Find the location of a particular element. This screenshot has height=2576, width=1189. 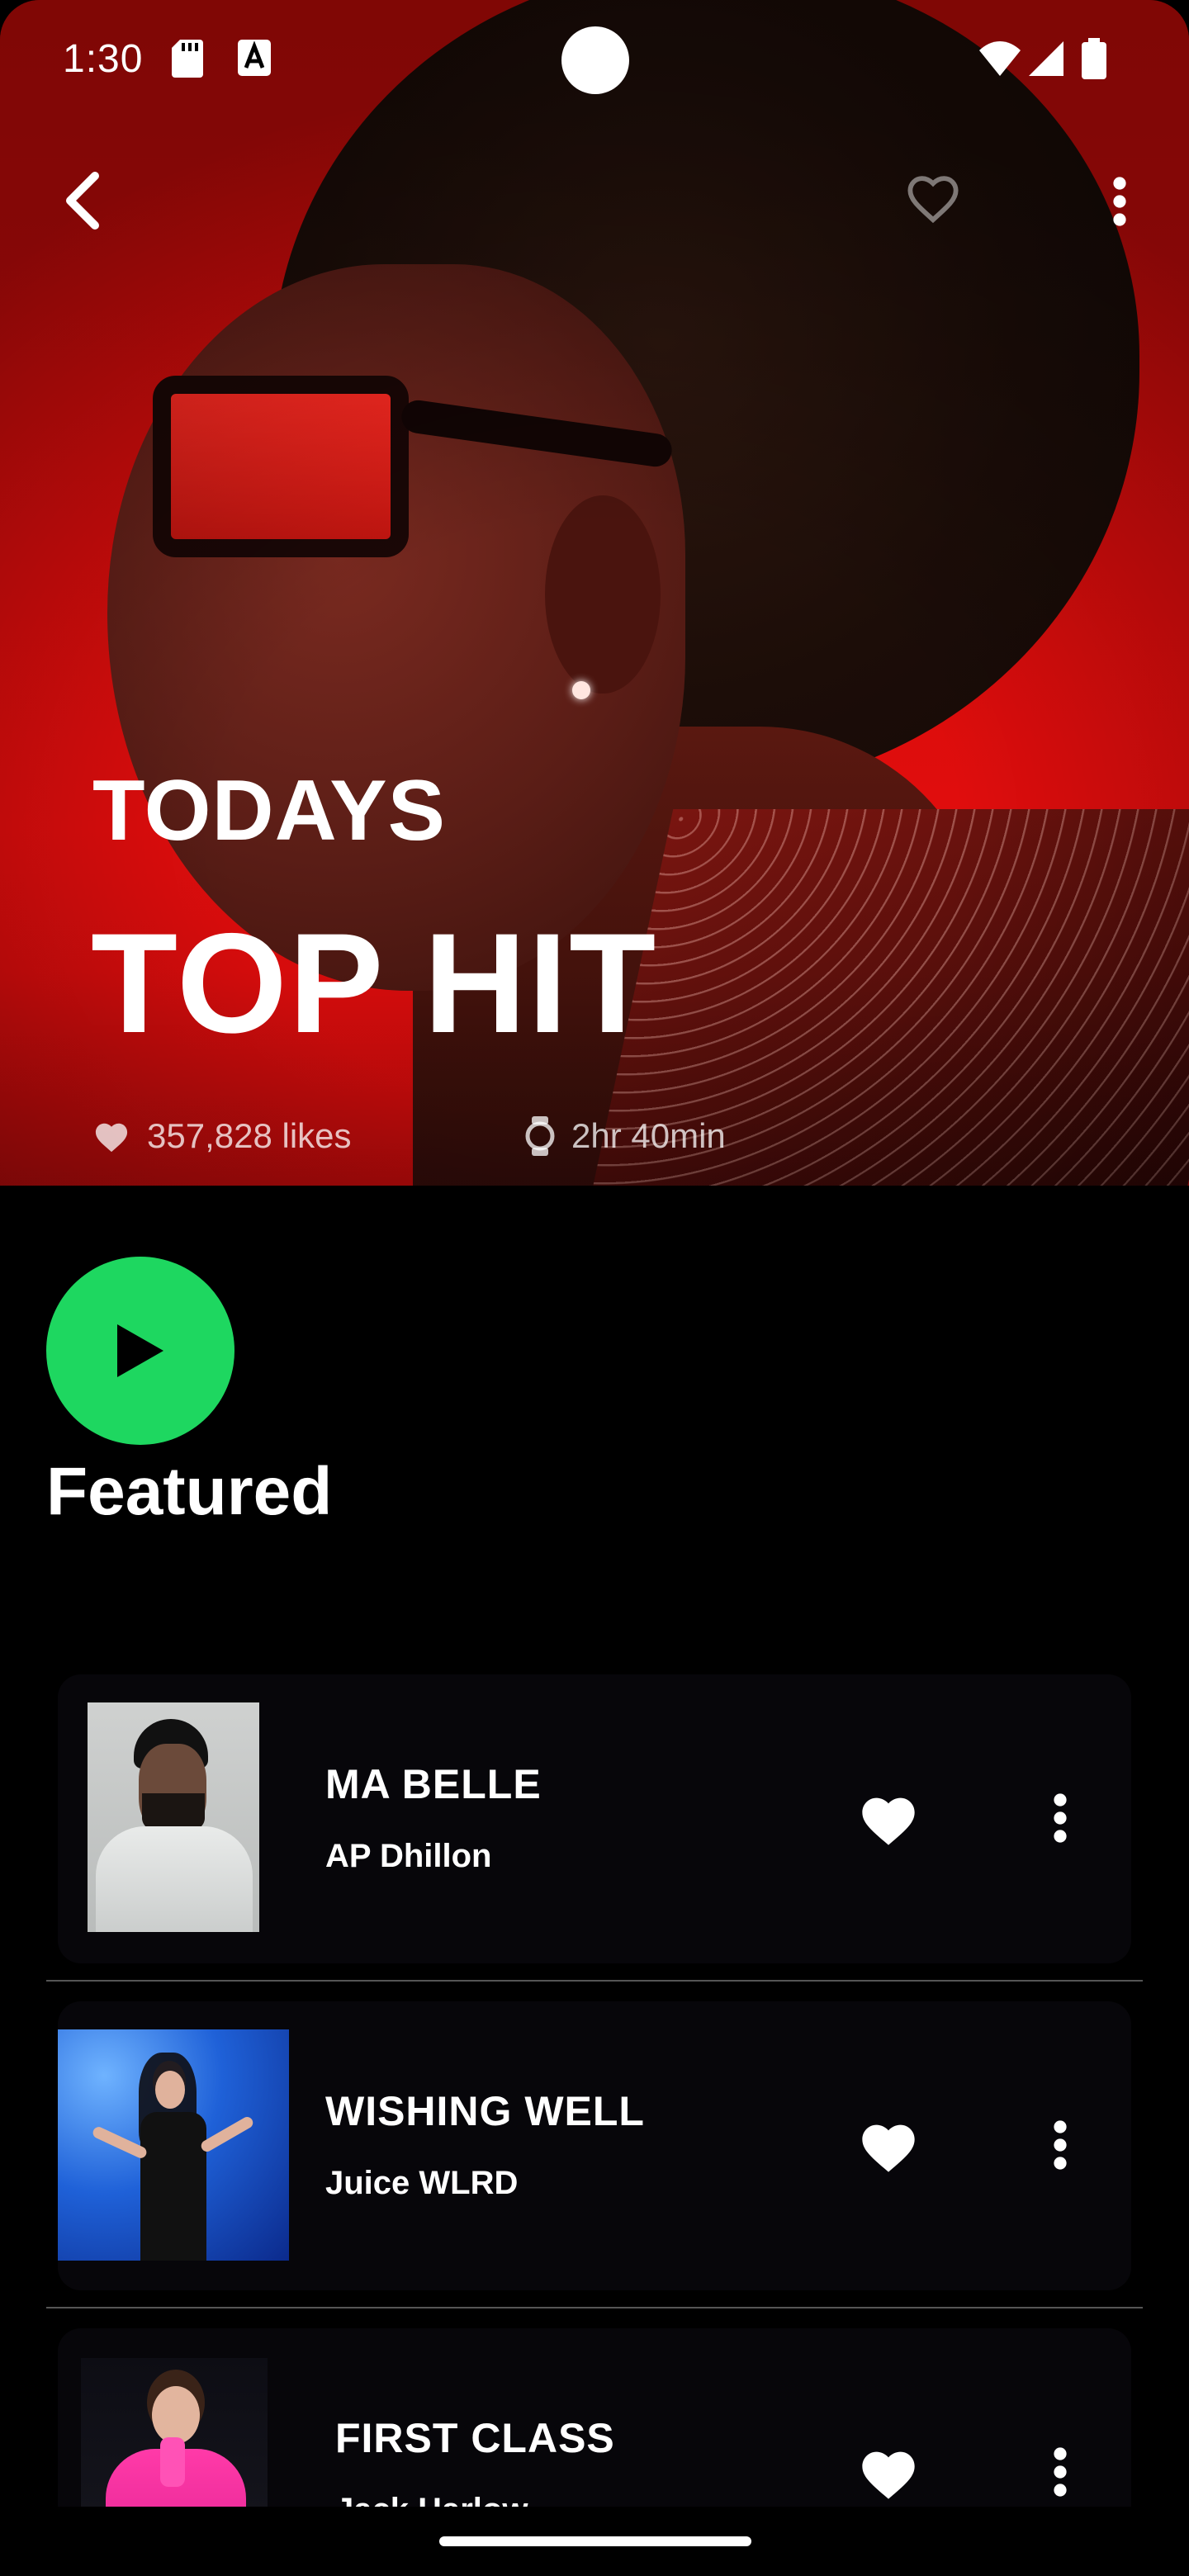

wifi-icon is located at coordinates (1000, 58).